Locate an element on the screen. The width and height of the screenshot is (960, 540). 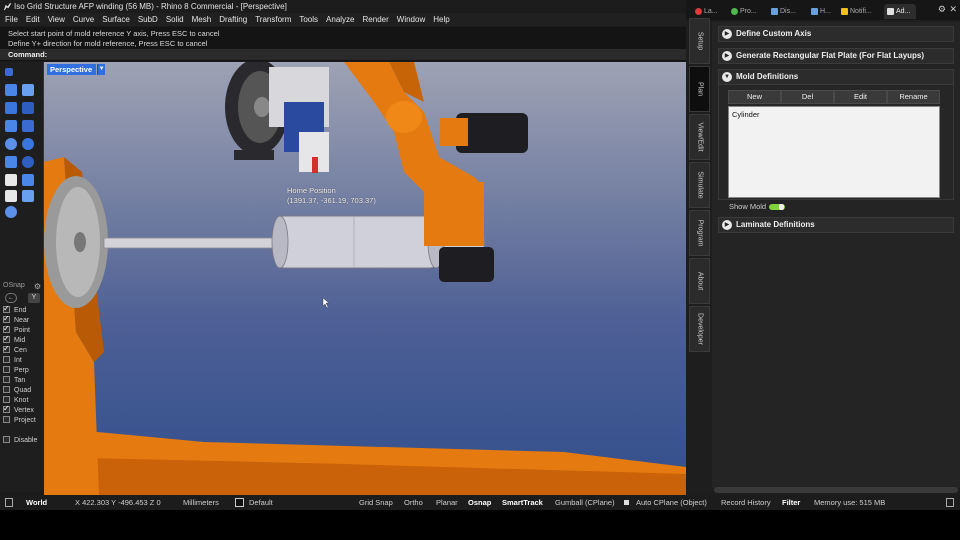
menu-curve: Curve is located at coordinates (83, 19).